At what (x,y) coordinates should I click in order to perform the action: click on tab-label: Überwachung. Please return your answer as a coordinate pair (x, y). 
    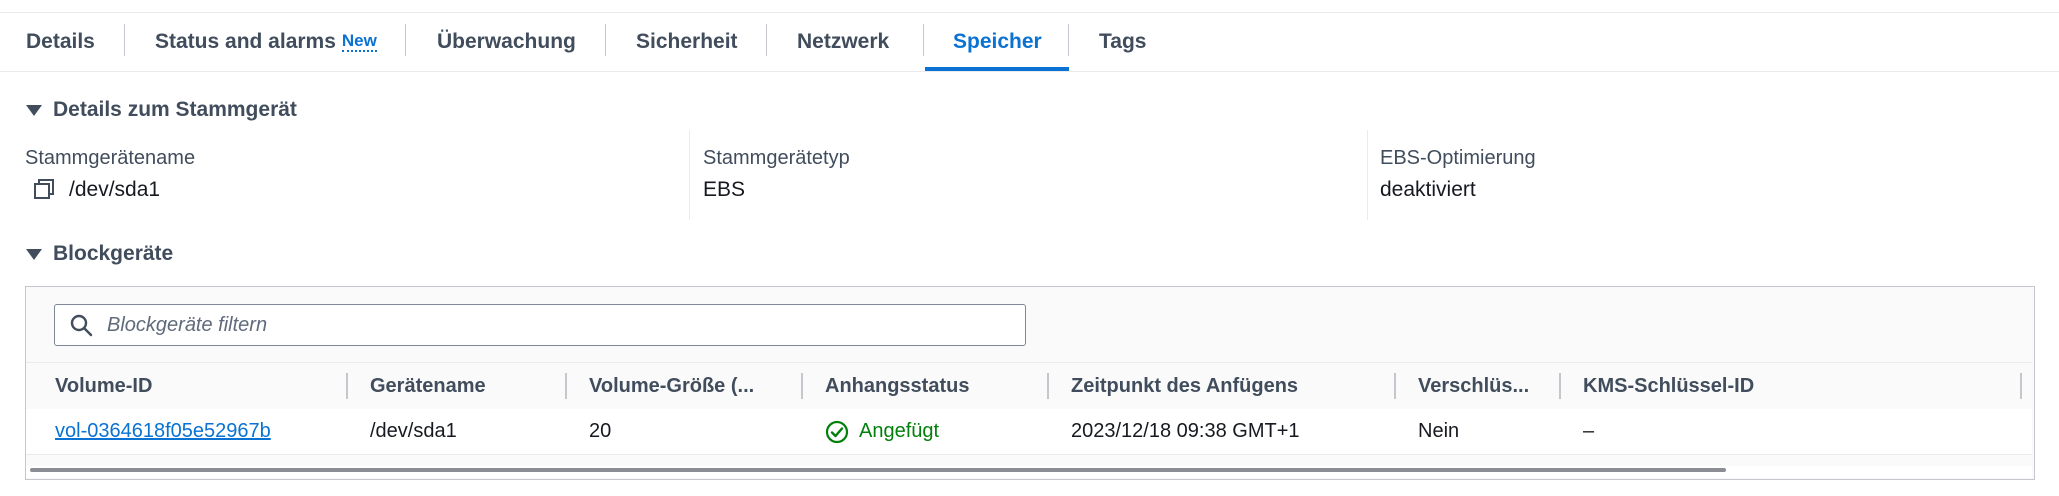
    Looking at the image, I should click on (506, 41).